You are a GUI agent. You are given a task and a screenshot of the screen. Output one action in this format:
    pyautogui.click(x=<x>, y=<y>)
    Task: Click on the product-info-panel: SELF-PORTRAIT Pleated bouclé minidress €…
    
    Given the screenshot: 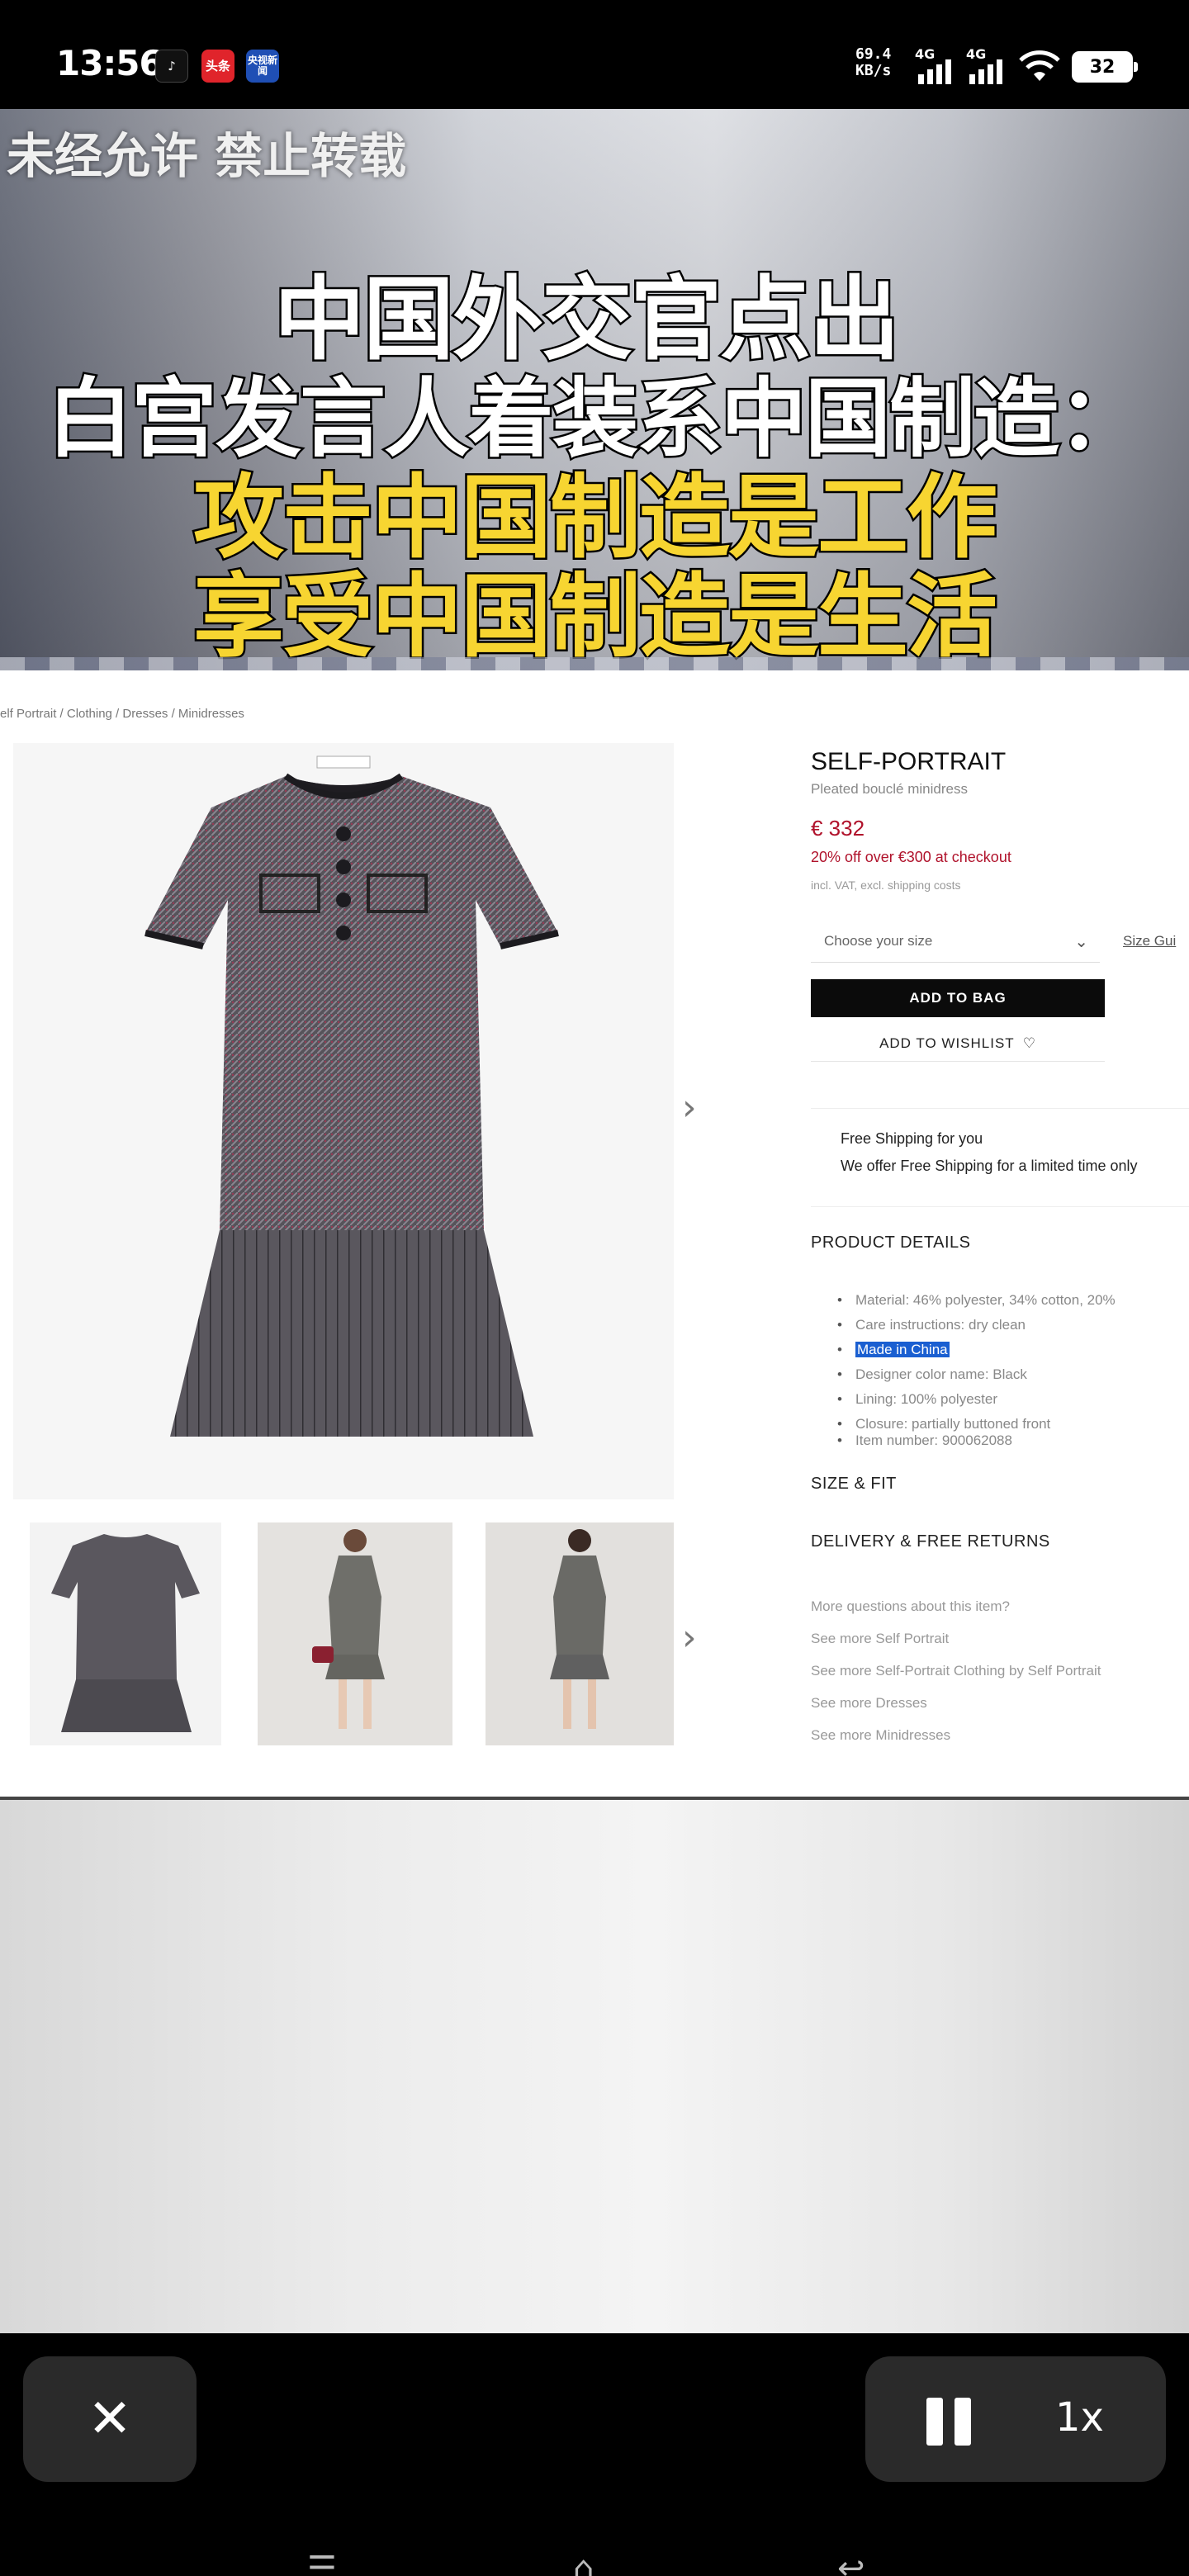 What is the action you would take?
    pyautogui.click(x=1000, y=1235)
    